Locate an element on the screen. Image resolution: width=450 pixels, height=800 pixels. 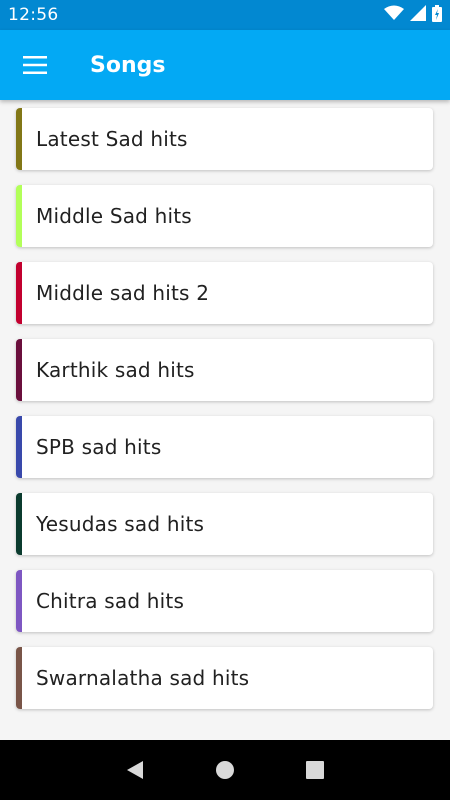
list-item-label: Chitra sad hits is located at coordinates (110, 601).